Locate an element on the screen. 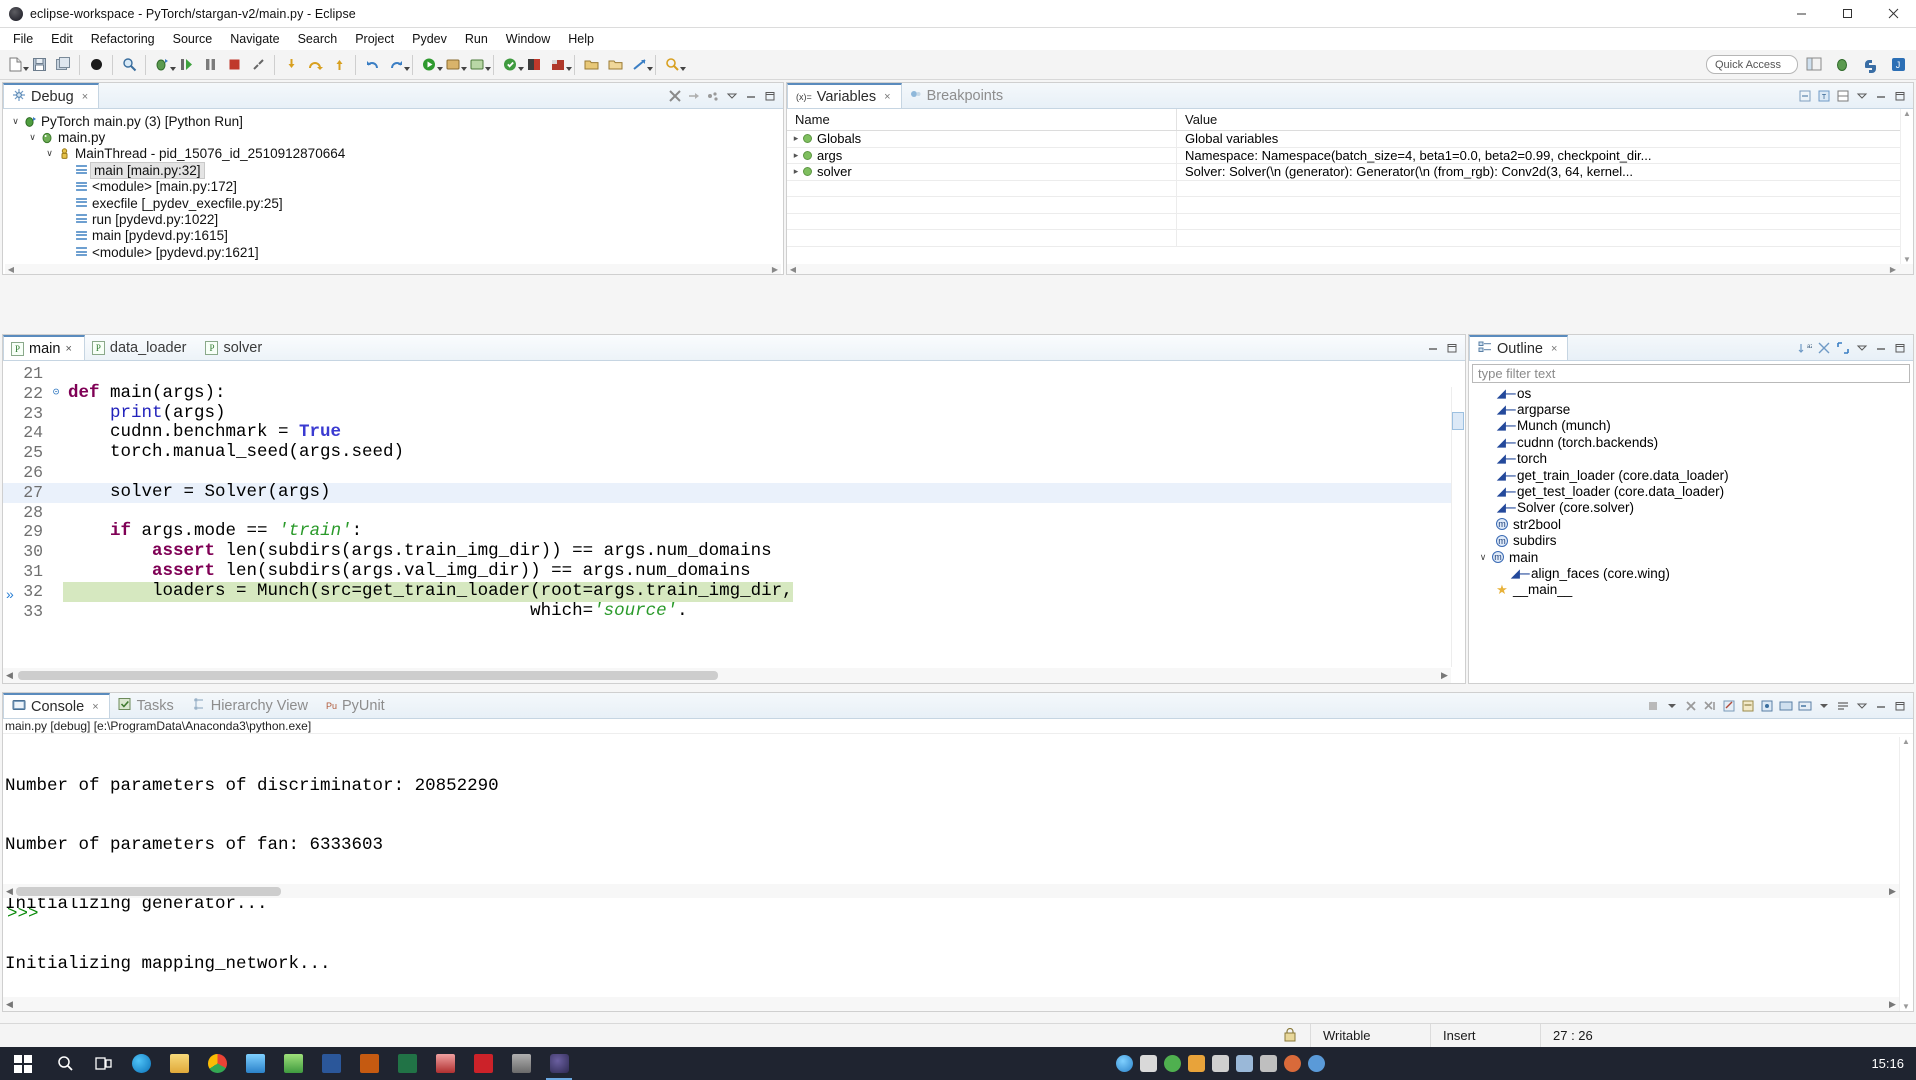 Image resolution: width=1916 pixels, height=1080 pixels. outline-item-os: ◢— os is located at coordinates (1691, 393).